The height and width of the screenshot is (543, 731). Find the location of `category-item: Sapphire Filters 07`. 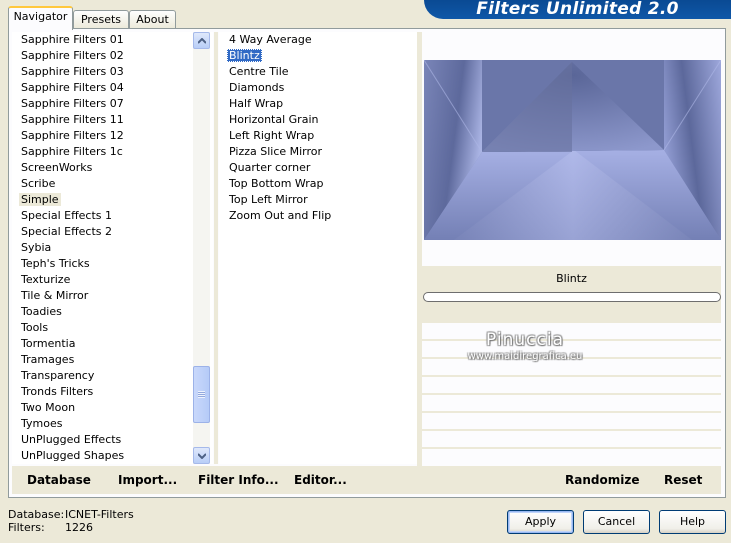

category-item: Sapphire Filters 07 is located at coordinates (112, 104).